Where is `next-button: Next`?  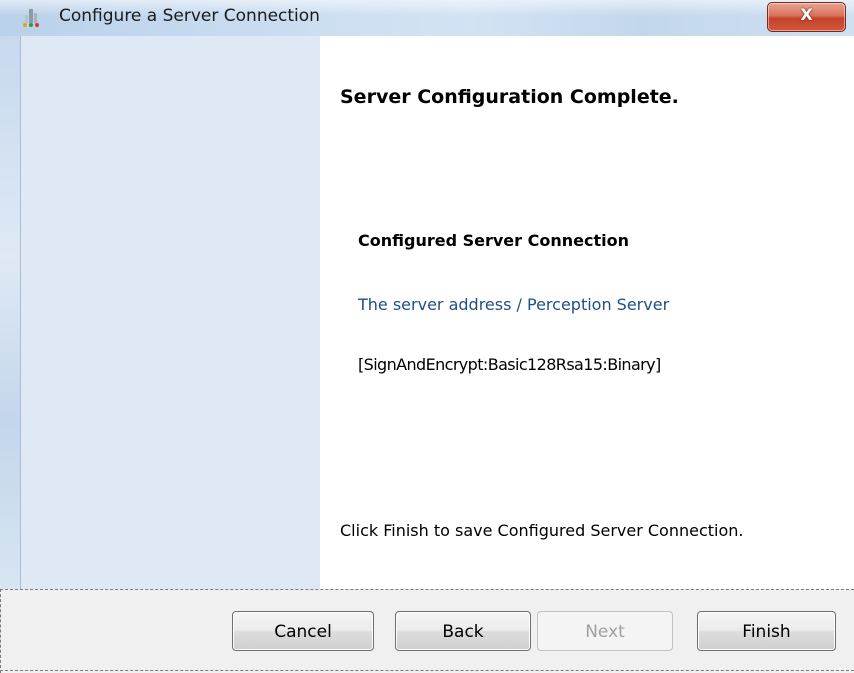
next-button: Next is located at coordinates (605, 631).